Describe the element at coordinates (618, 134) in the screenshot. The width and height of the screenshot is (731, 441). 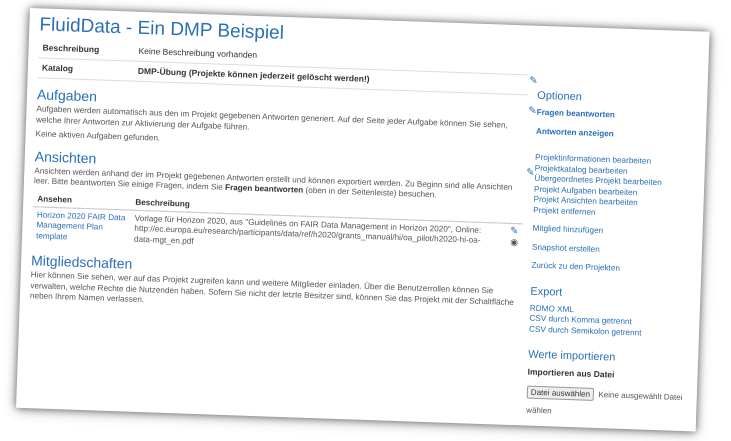
I see `show-answers-link: Antworten anzeigen` at that location.